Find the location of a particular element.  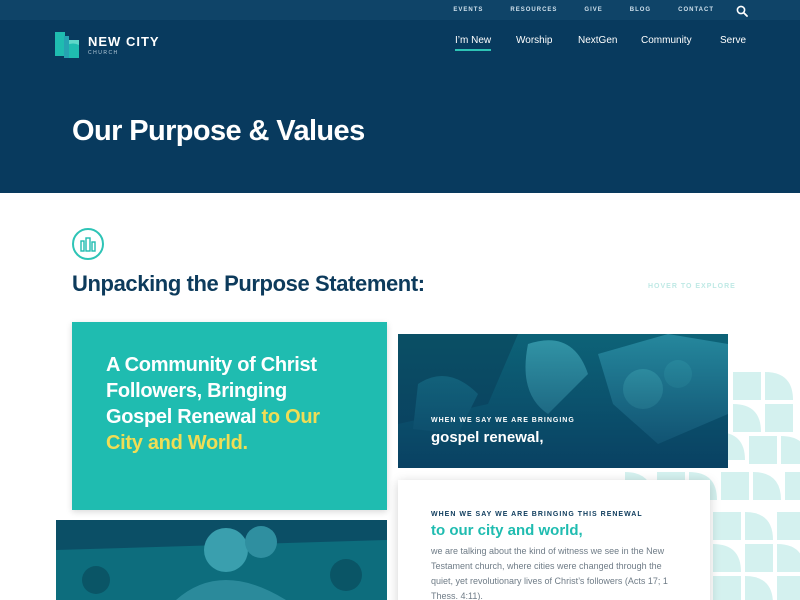

text-card-title: to our city and world, is located at coordinates (507, 530).